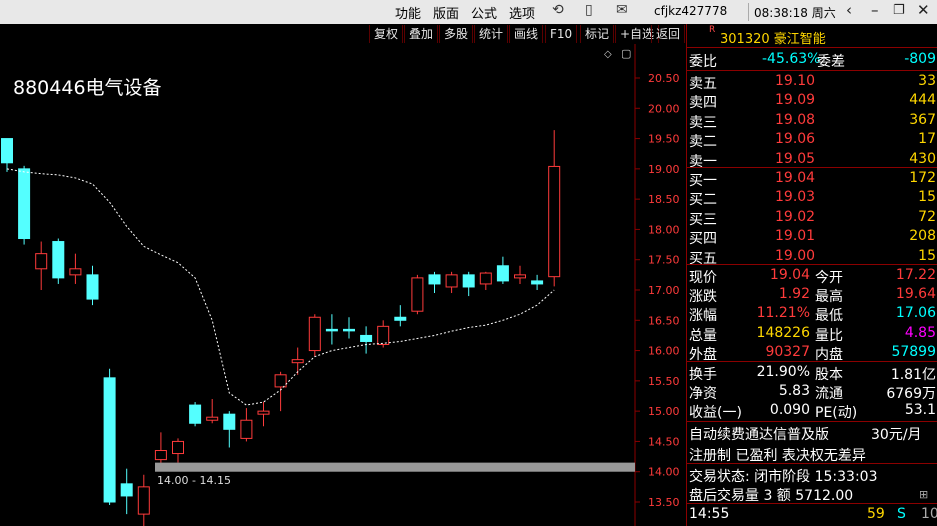 This screenshot has height=526, width=937. What do you see at coordinates (664, 229) in the screenshot?
I see `y-tick-label: 18.00` at bounding box center [664, 229].